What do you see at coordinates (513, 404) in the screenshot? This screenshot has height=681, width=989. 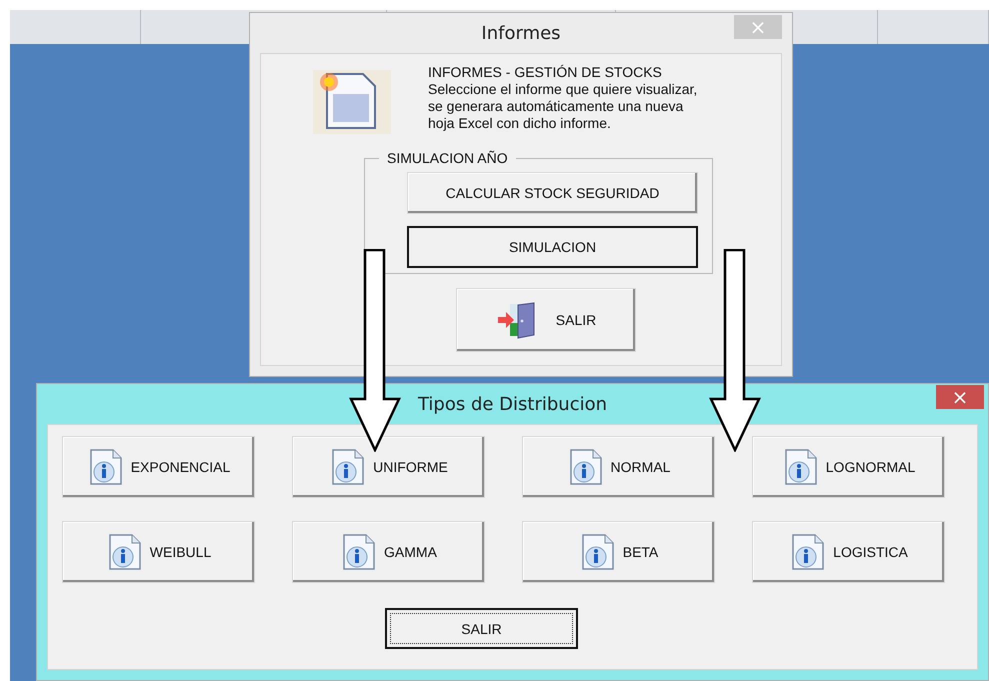 I see `window-title: Tipos de Distribucion` at bounding box center [513, 404].